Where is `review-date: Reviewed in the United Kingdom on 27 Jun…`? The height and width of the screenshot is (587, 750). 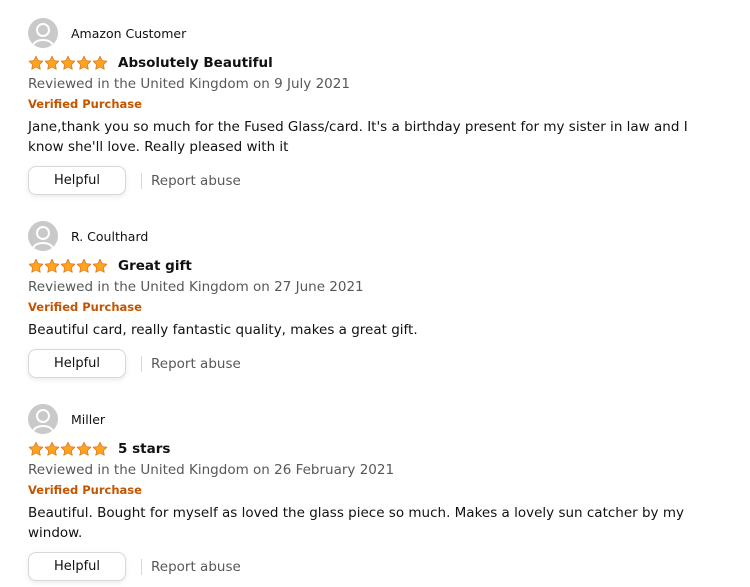
review-date: Reviewed in the United Kingdom on 27 Jun… is located at coordinates (196, 287).